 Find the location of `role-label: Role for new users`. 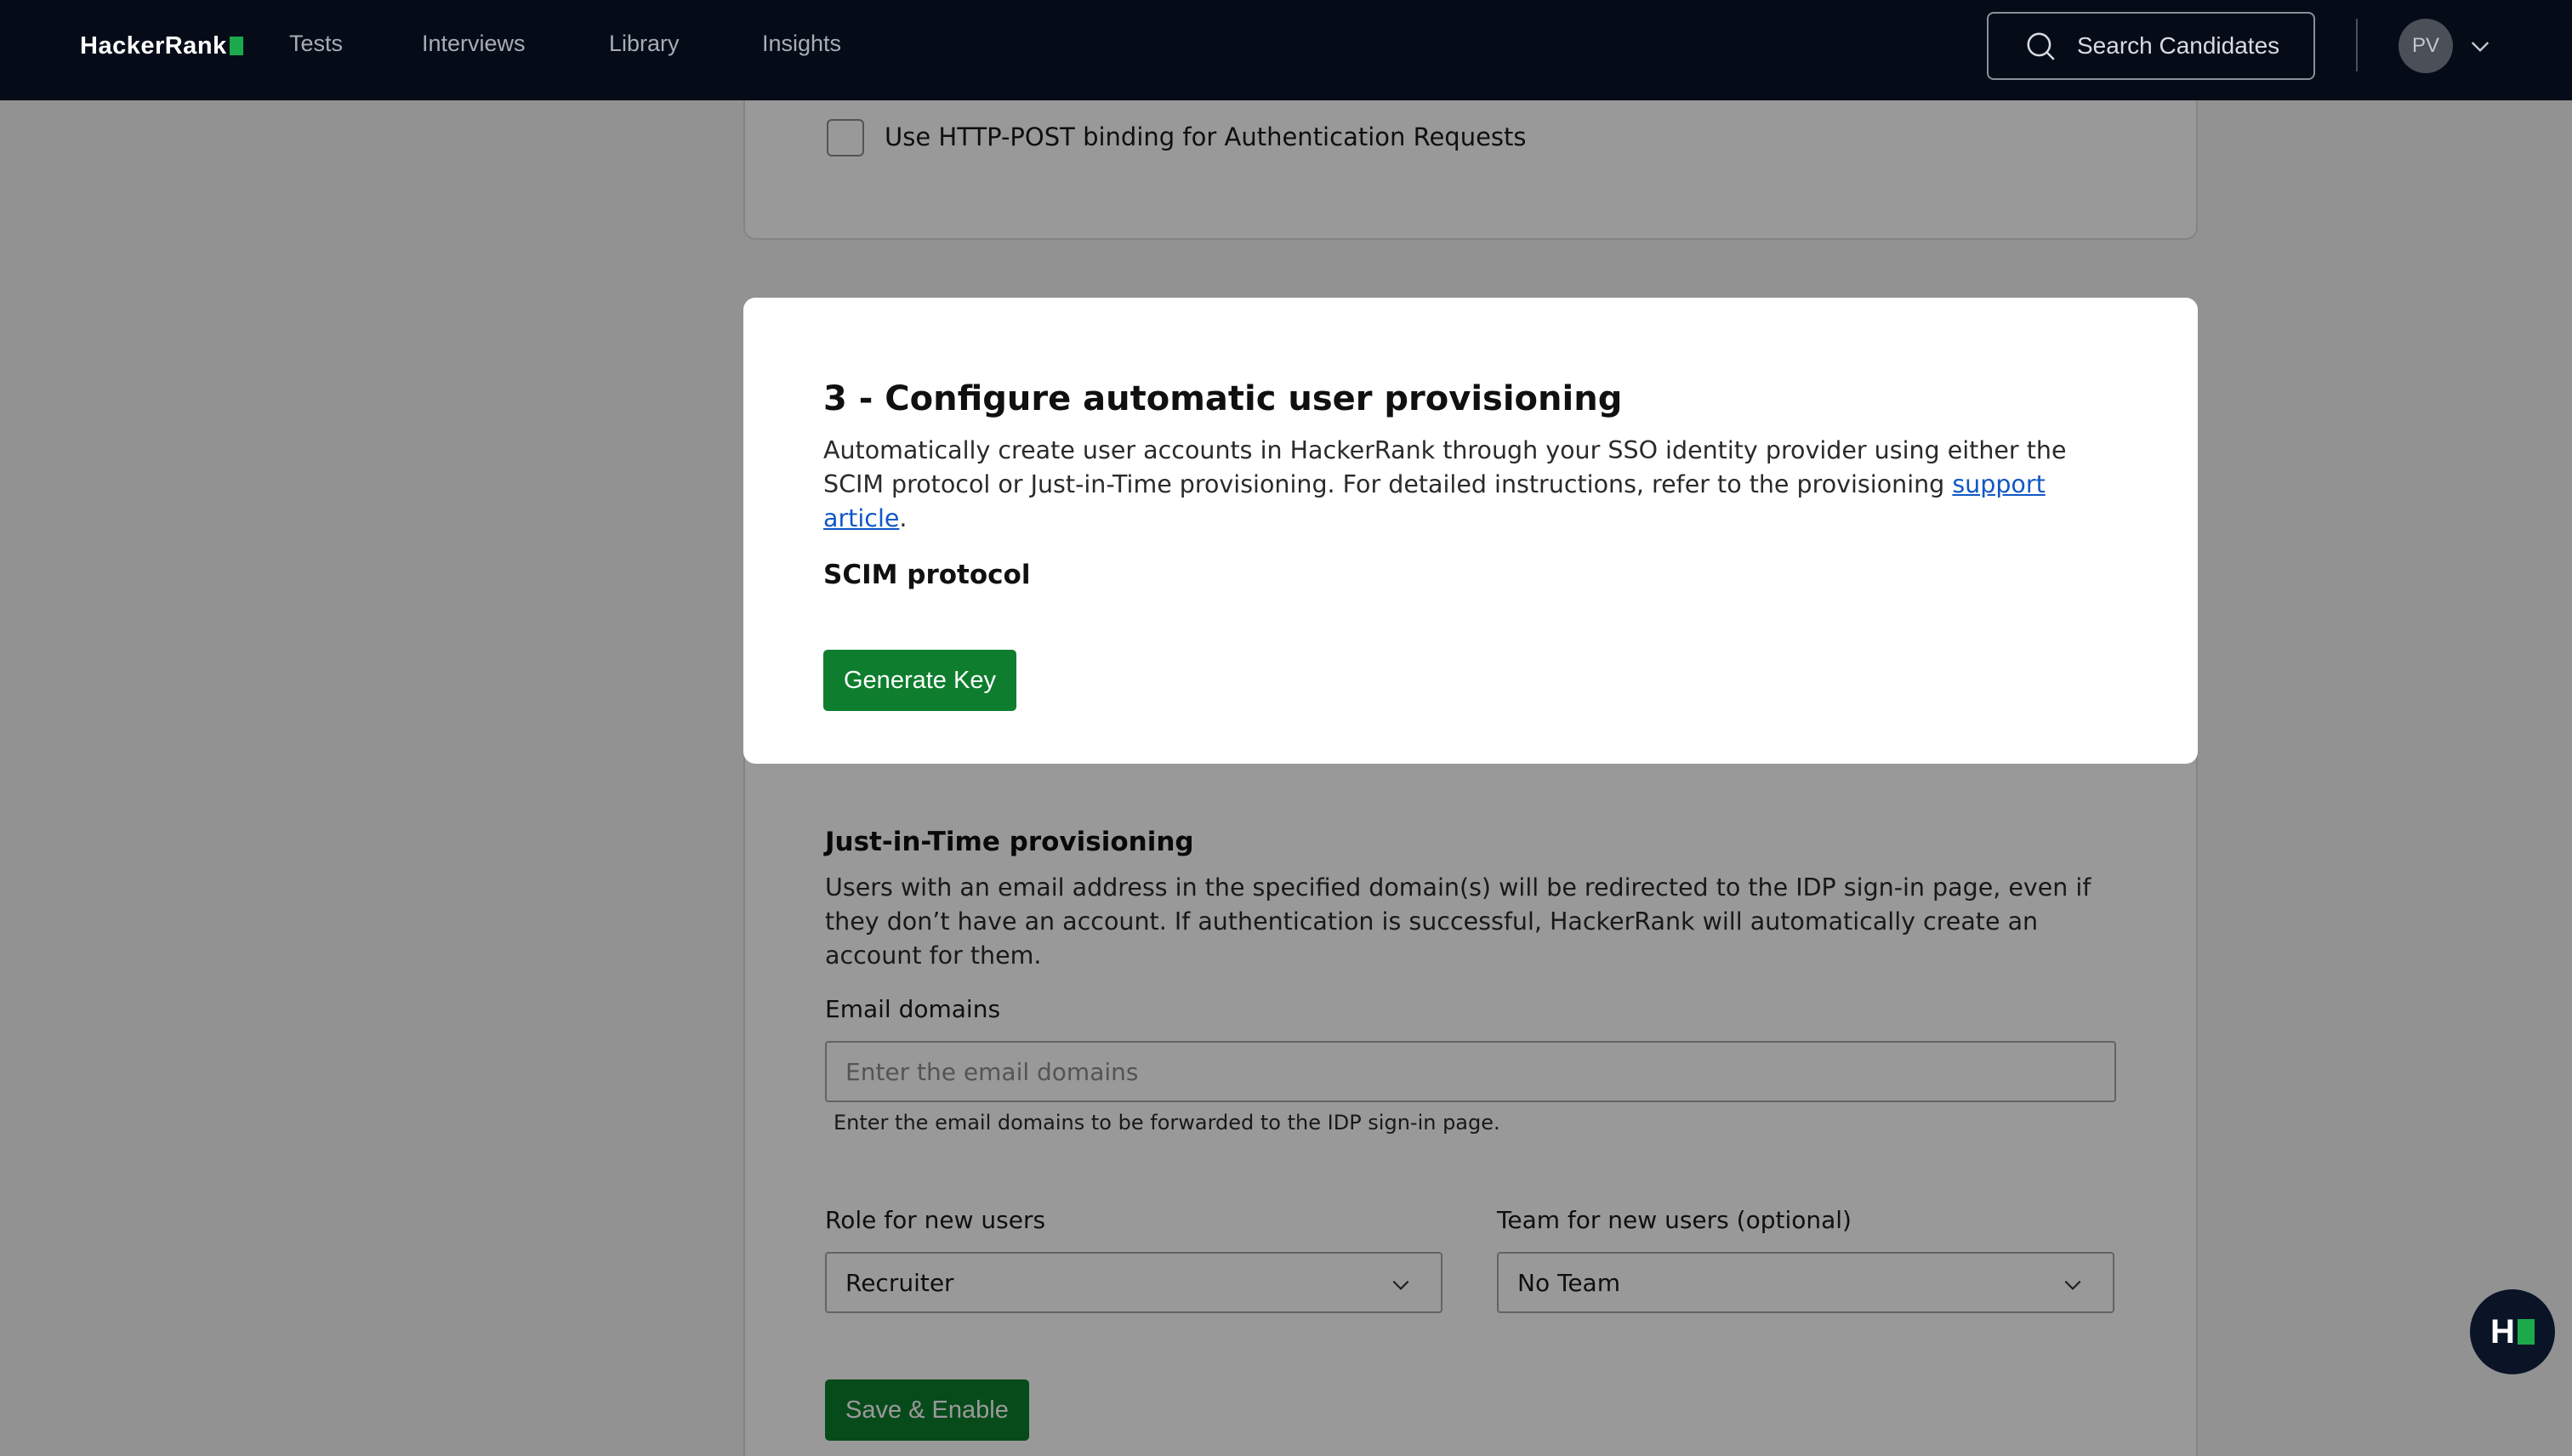

role-label: Role for new users is located at coordinates (935, 1220).